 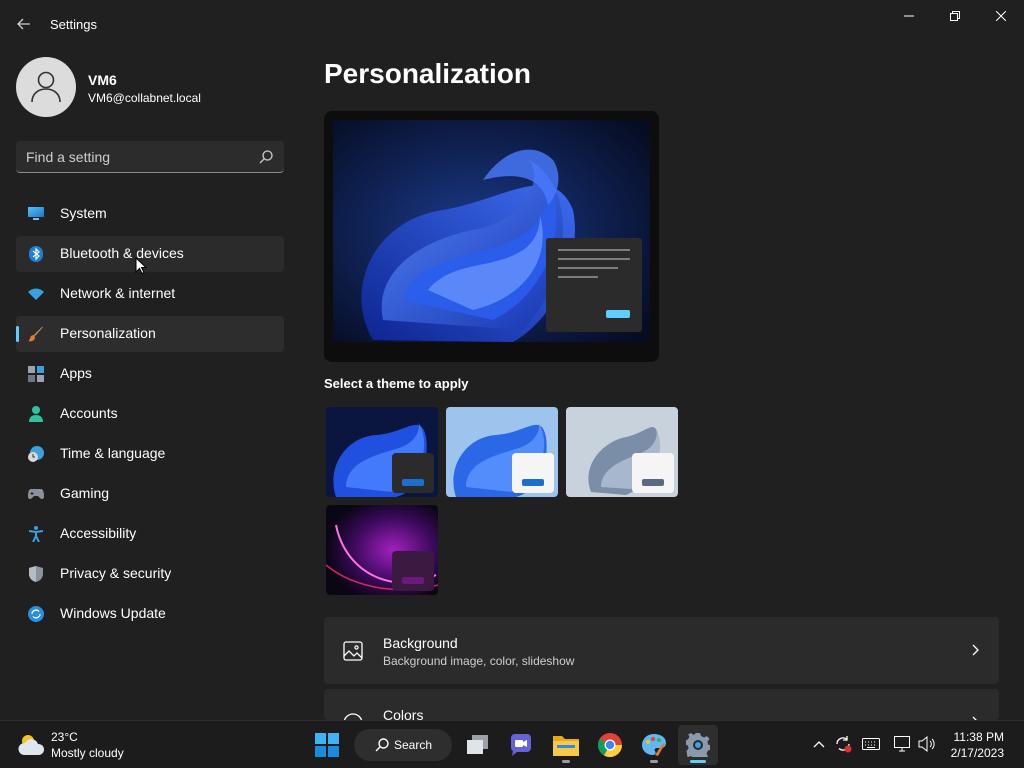 I want to click on show-hidden-icons-button, so click(x=819, y=744).